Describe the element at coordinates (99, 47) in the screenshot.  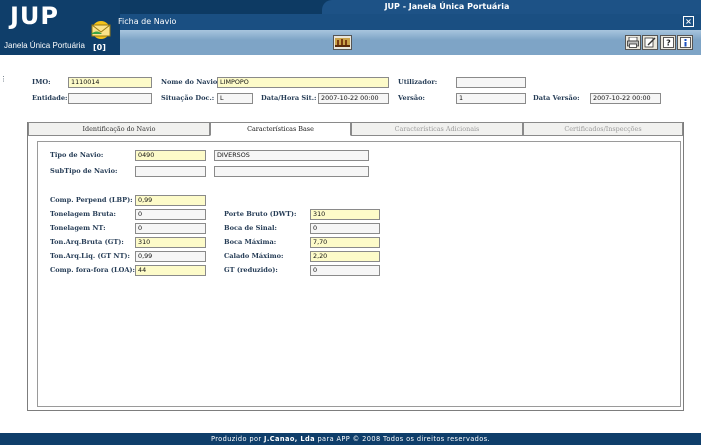
I see `mail-count: [0]` at that location.